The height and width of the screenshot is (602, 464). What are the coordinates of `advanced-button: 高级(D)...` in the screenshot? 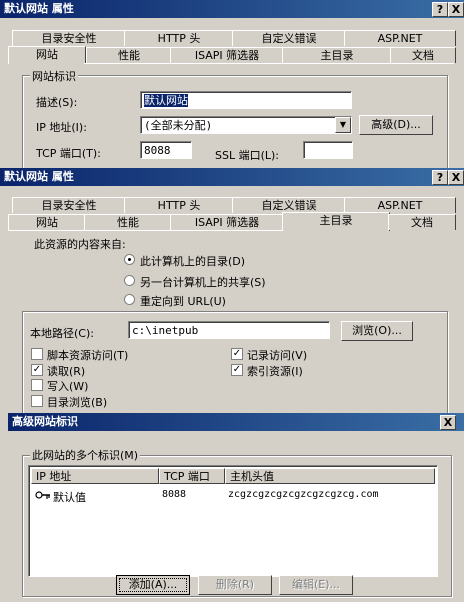 It's located at (396, 125).